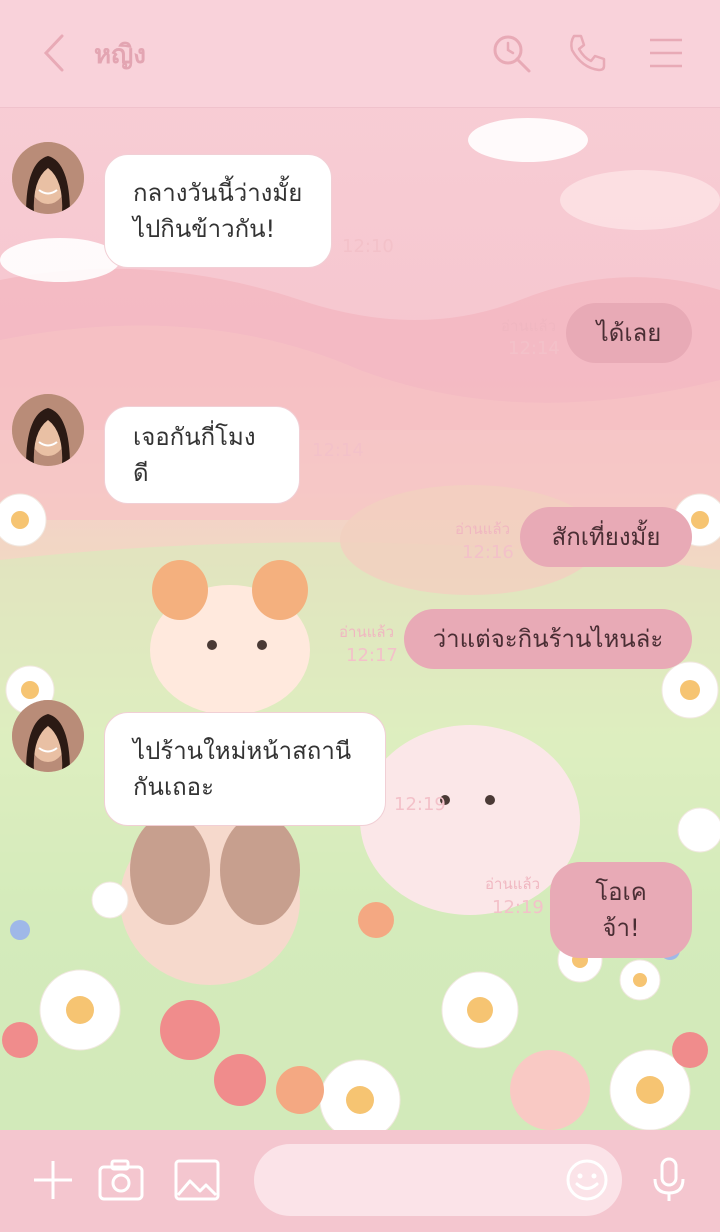  I want to click on message-bubble-outgoing: ได้เลย, so click(629, 333).